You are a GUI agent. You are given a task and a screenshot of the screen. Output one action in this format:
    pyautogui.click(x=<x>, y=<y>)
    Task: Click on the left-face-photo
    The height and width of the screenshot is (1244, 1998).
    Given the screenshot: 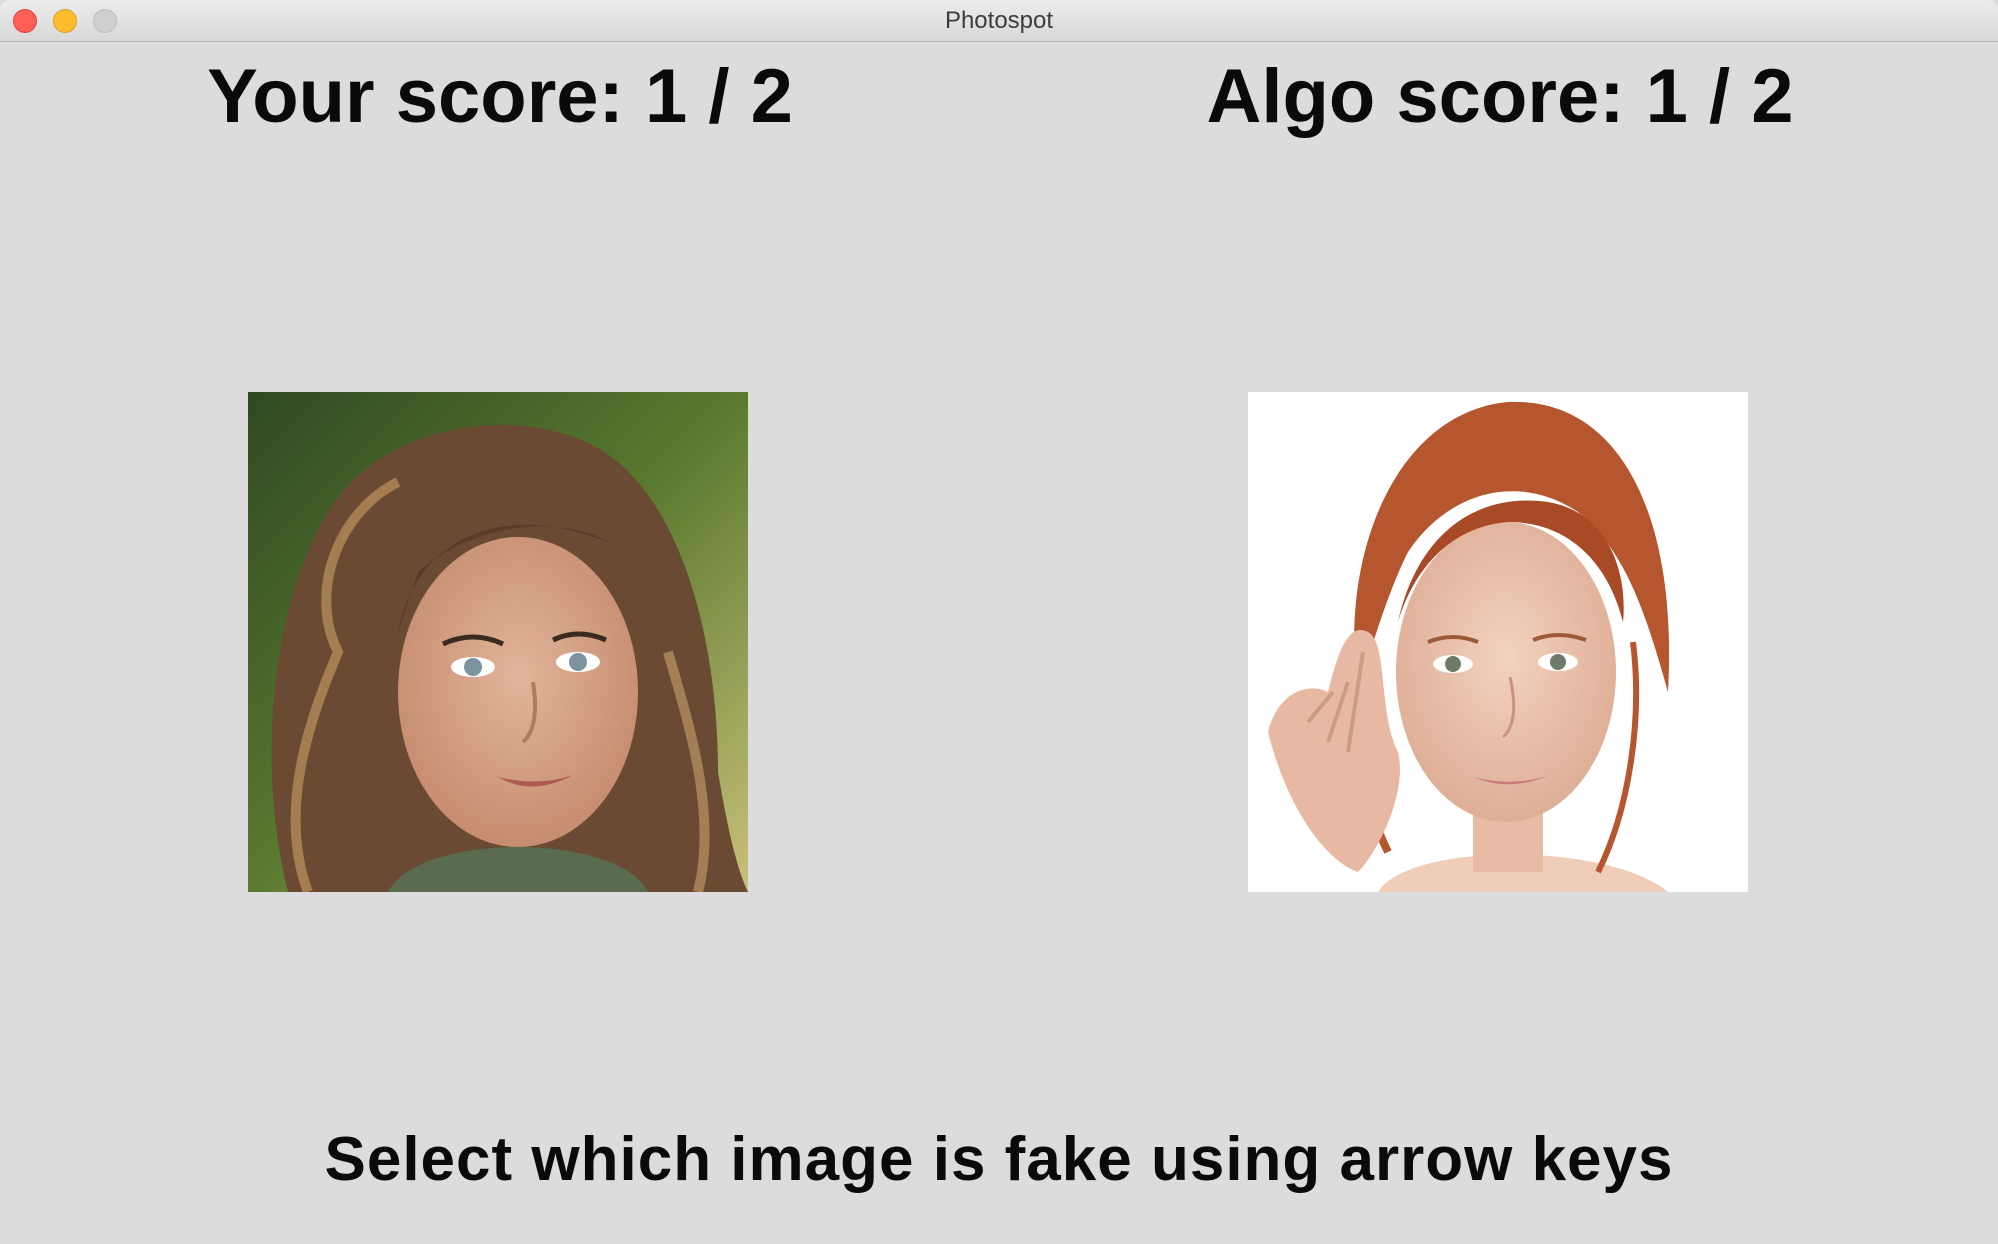 What is the action you would take?
    pyautogui.click(x=498, y=642)
    